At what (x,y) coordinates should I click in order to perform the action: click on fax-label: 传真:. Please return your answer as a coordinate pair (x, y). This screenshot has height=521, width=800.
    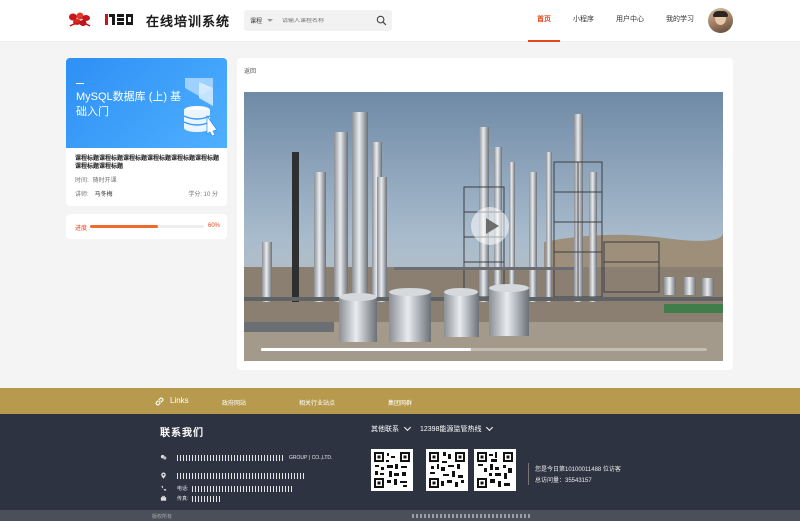
    Looking at the image, I should click on (183, 499).